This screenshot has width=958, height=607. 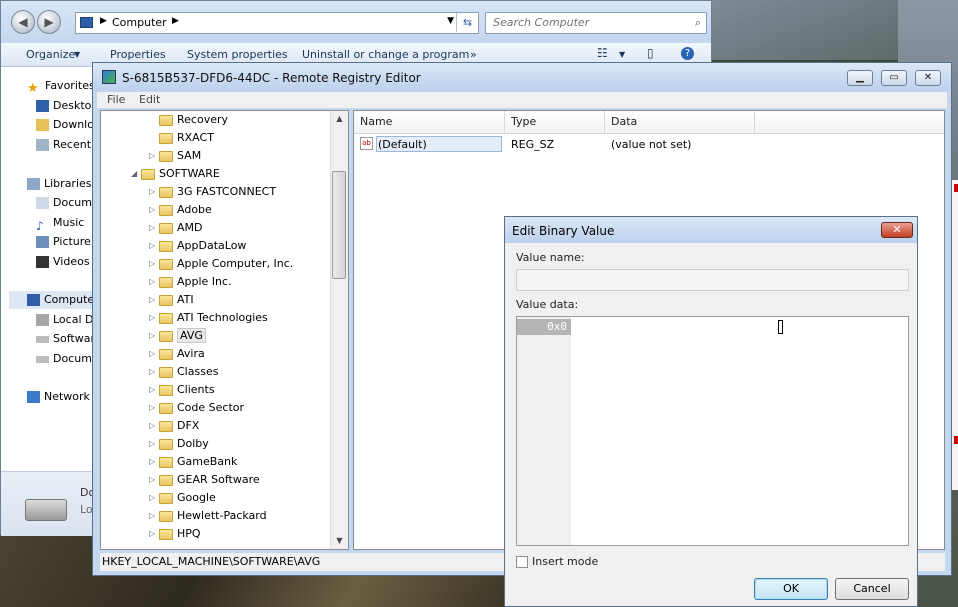 What do you see at coordinates (59, 184) in the screenshot?
I see `nav-libraries: Libraries` at bounding box center [59, 184].